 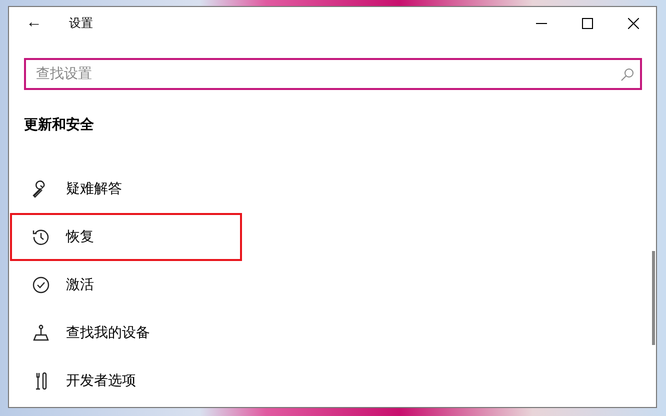 What do you see at coordinates (84, 381) in the screenshot?
I see `nav-item: 开发者选项` at bounding box center [84, 381].